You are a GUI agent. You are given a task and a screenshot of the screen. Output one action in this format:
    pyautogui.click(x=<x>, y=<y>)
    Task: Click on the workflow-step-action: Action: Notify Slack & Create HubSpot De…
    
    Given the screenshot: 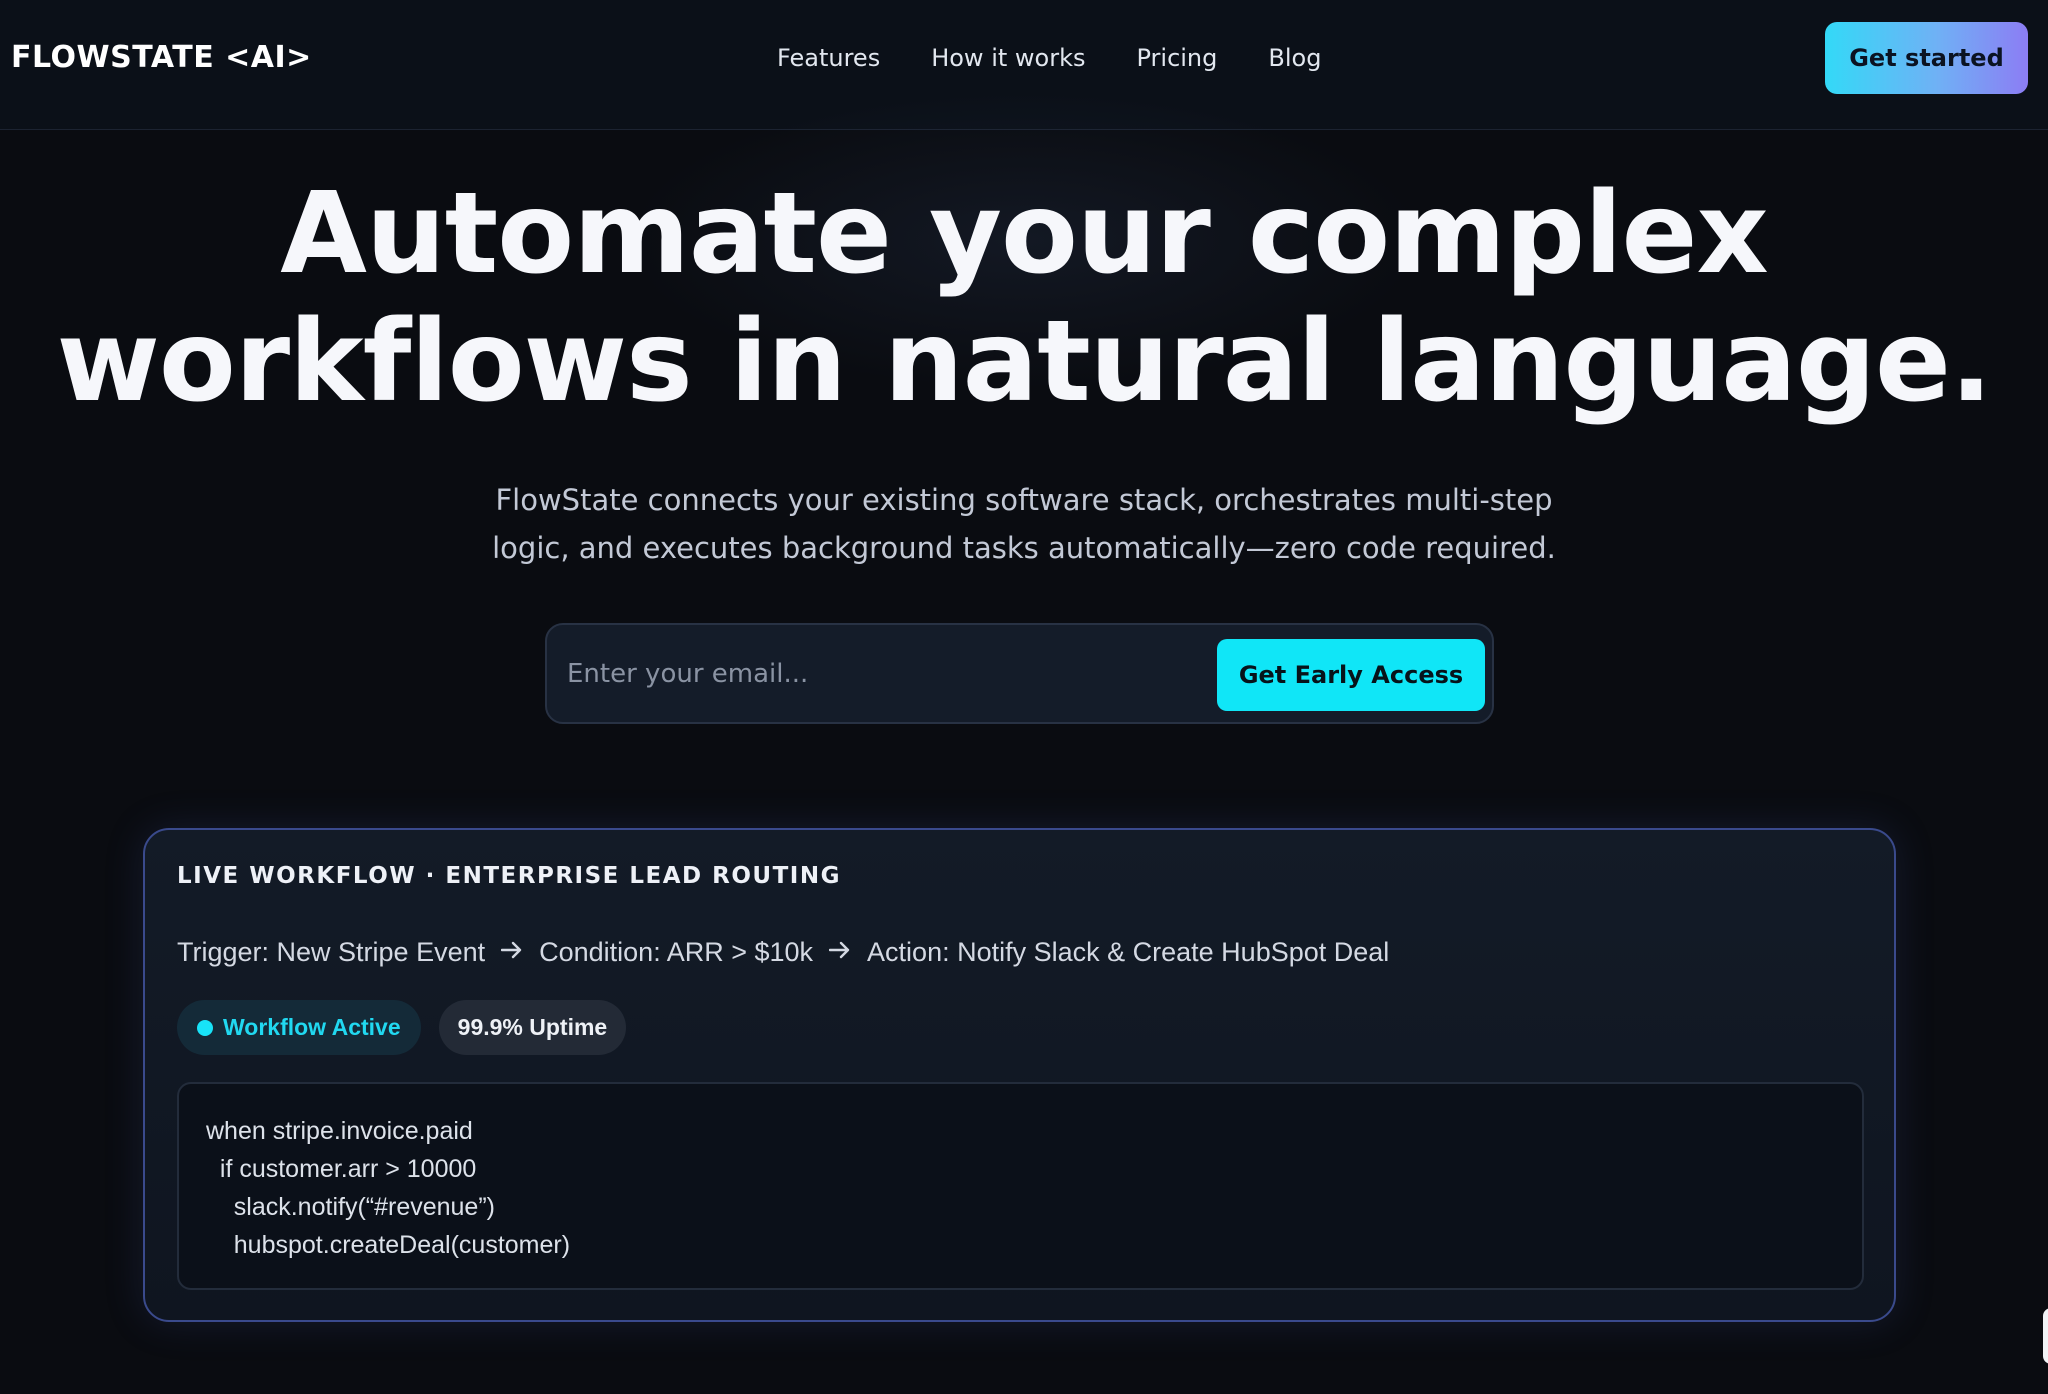 What is the action you would take?
    pyautogui.click(x=1128, y=952)
    